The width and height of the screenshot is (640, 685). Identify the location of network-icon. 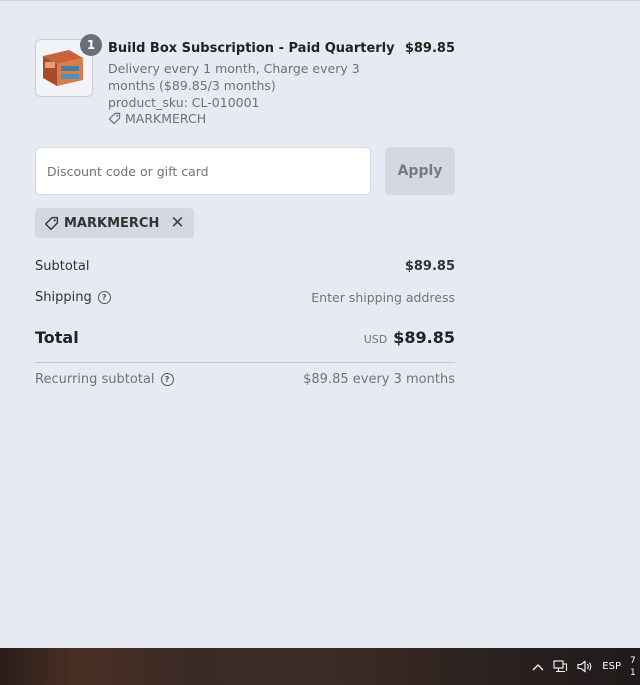
(560, 666).